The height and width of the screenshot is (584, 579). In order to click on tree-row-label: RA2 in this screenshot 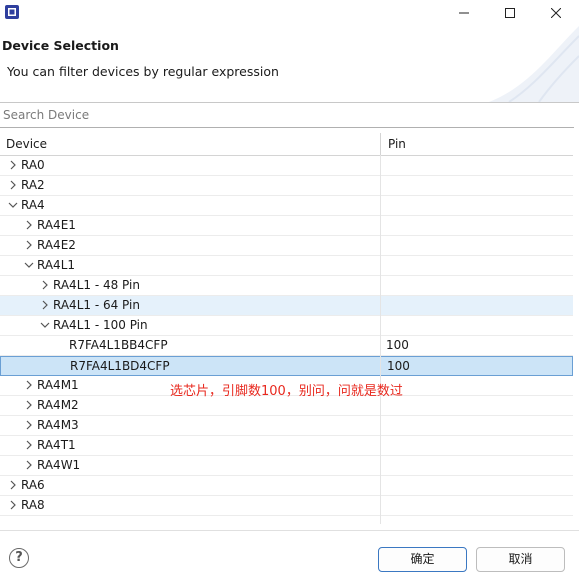, I will do `click(33, 185)`.